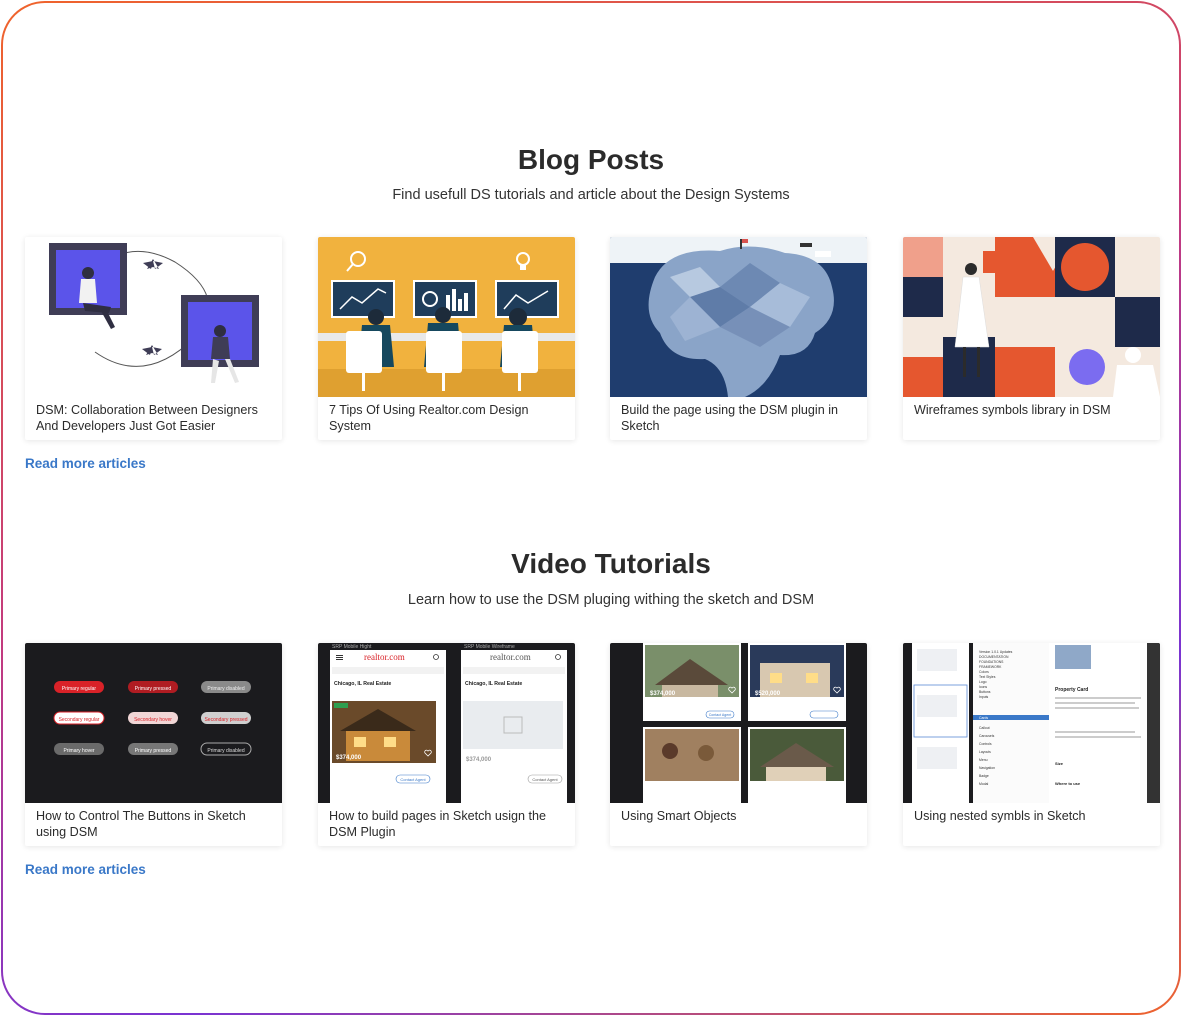  What do you see at coordinates (985, 692) in the screenshot?
I see `layer-item: Buttons` at bounding box center [985, 692].